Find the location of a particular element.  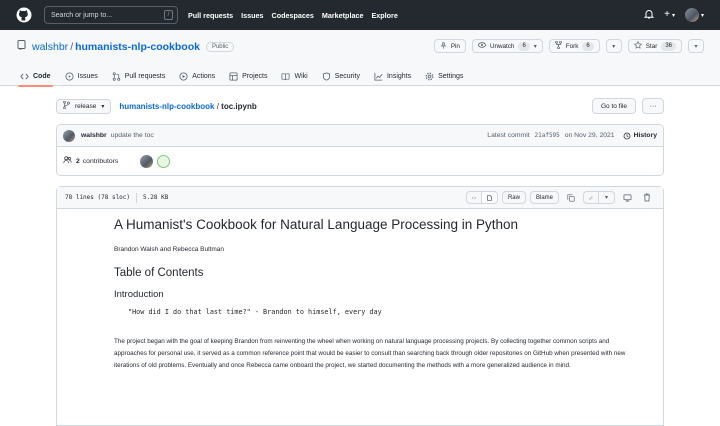

more-options-button: ··· is located at coordinates (653, 106).